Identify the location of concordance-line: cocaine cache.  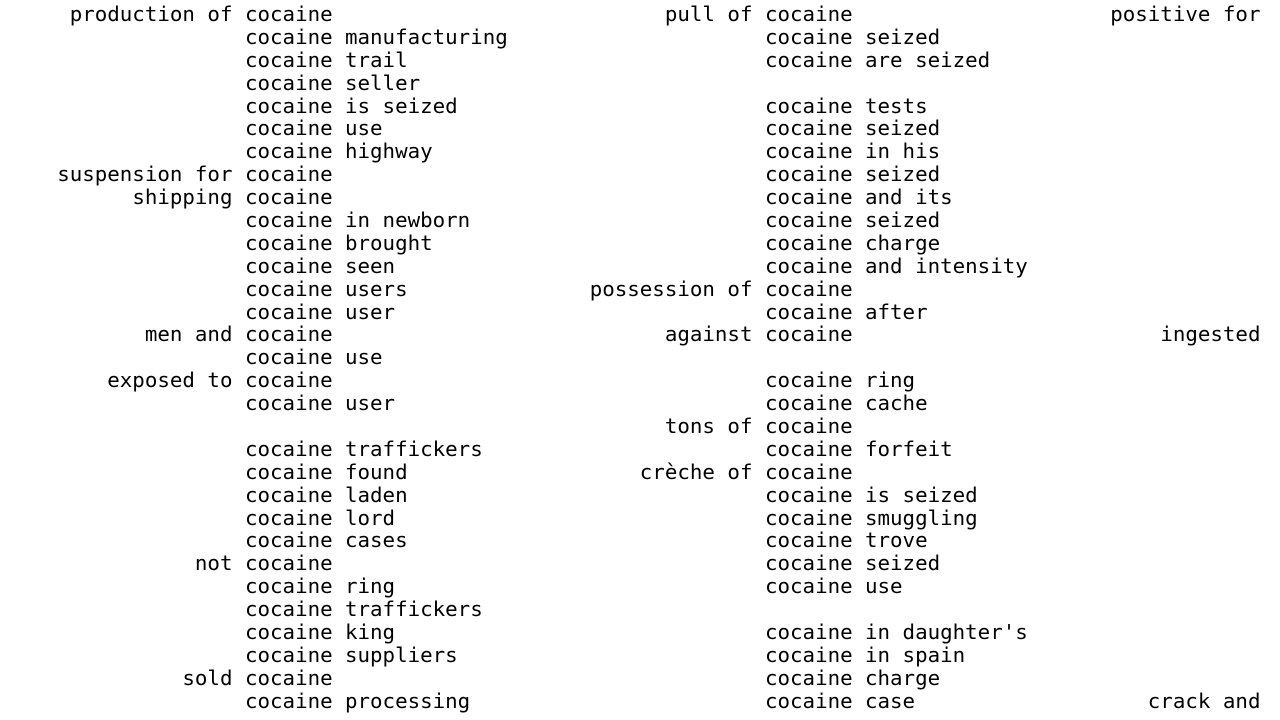
(774, 403).